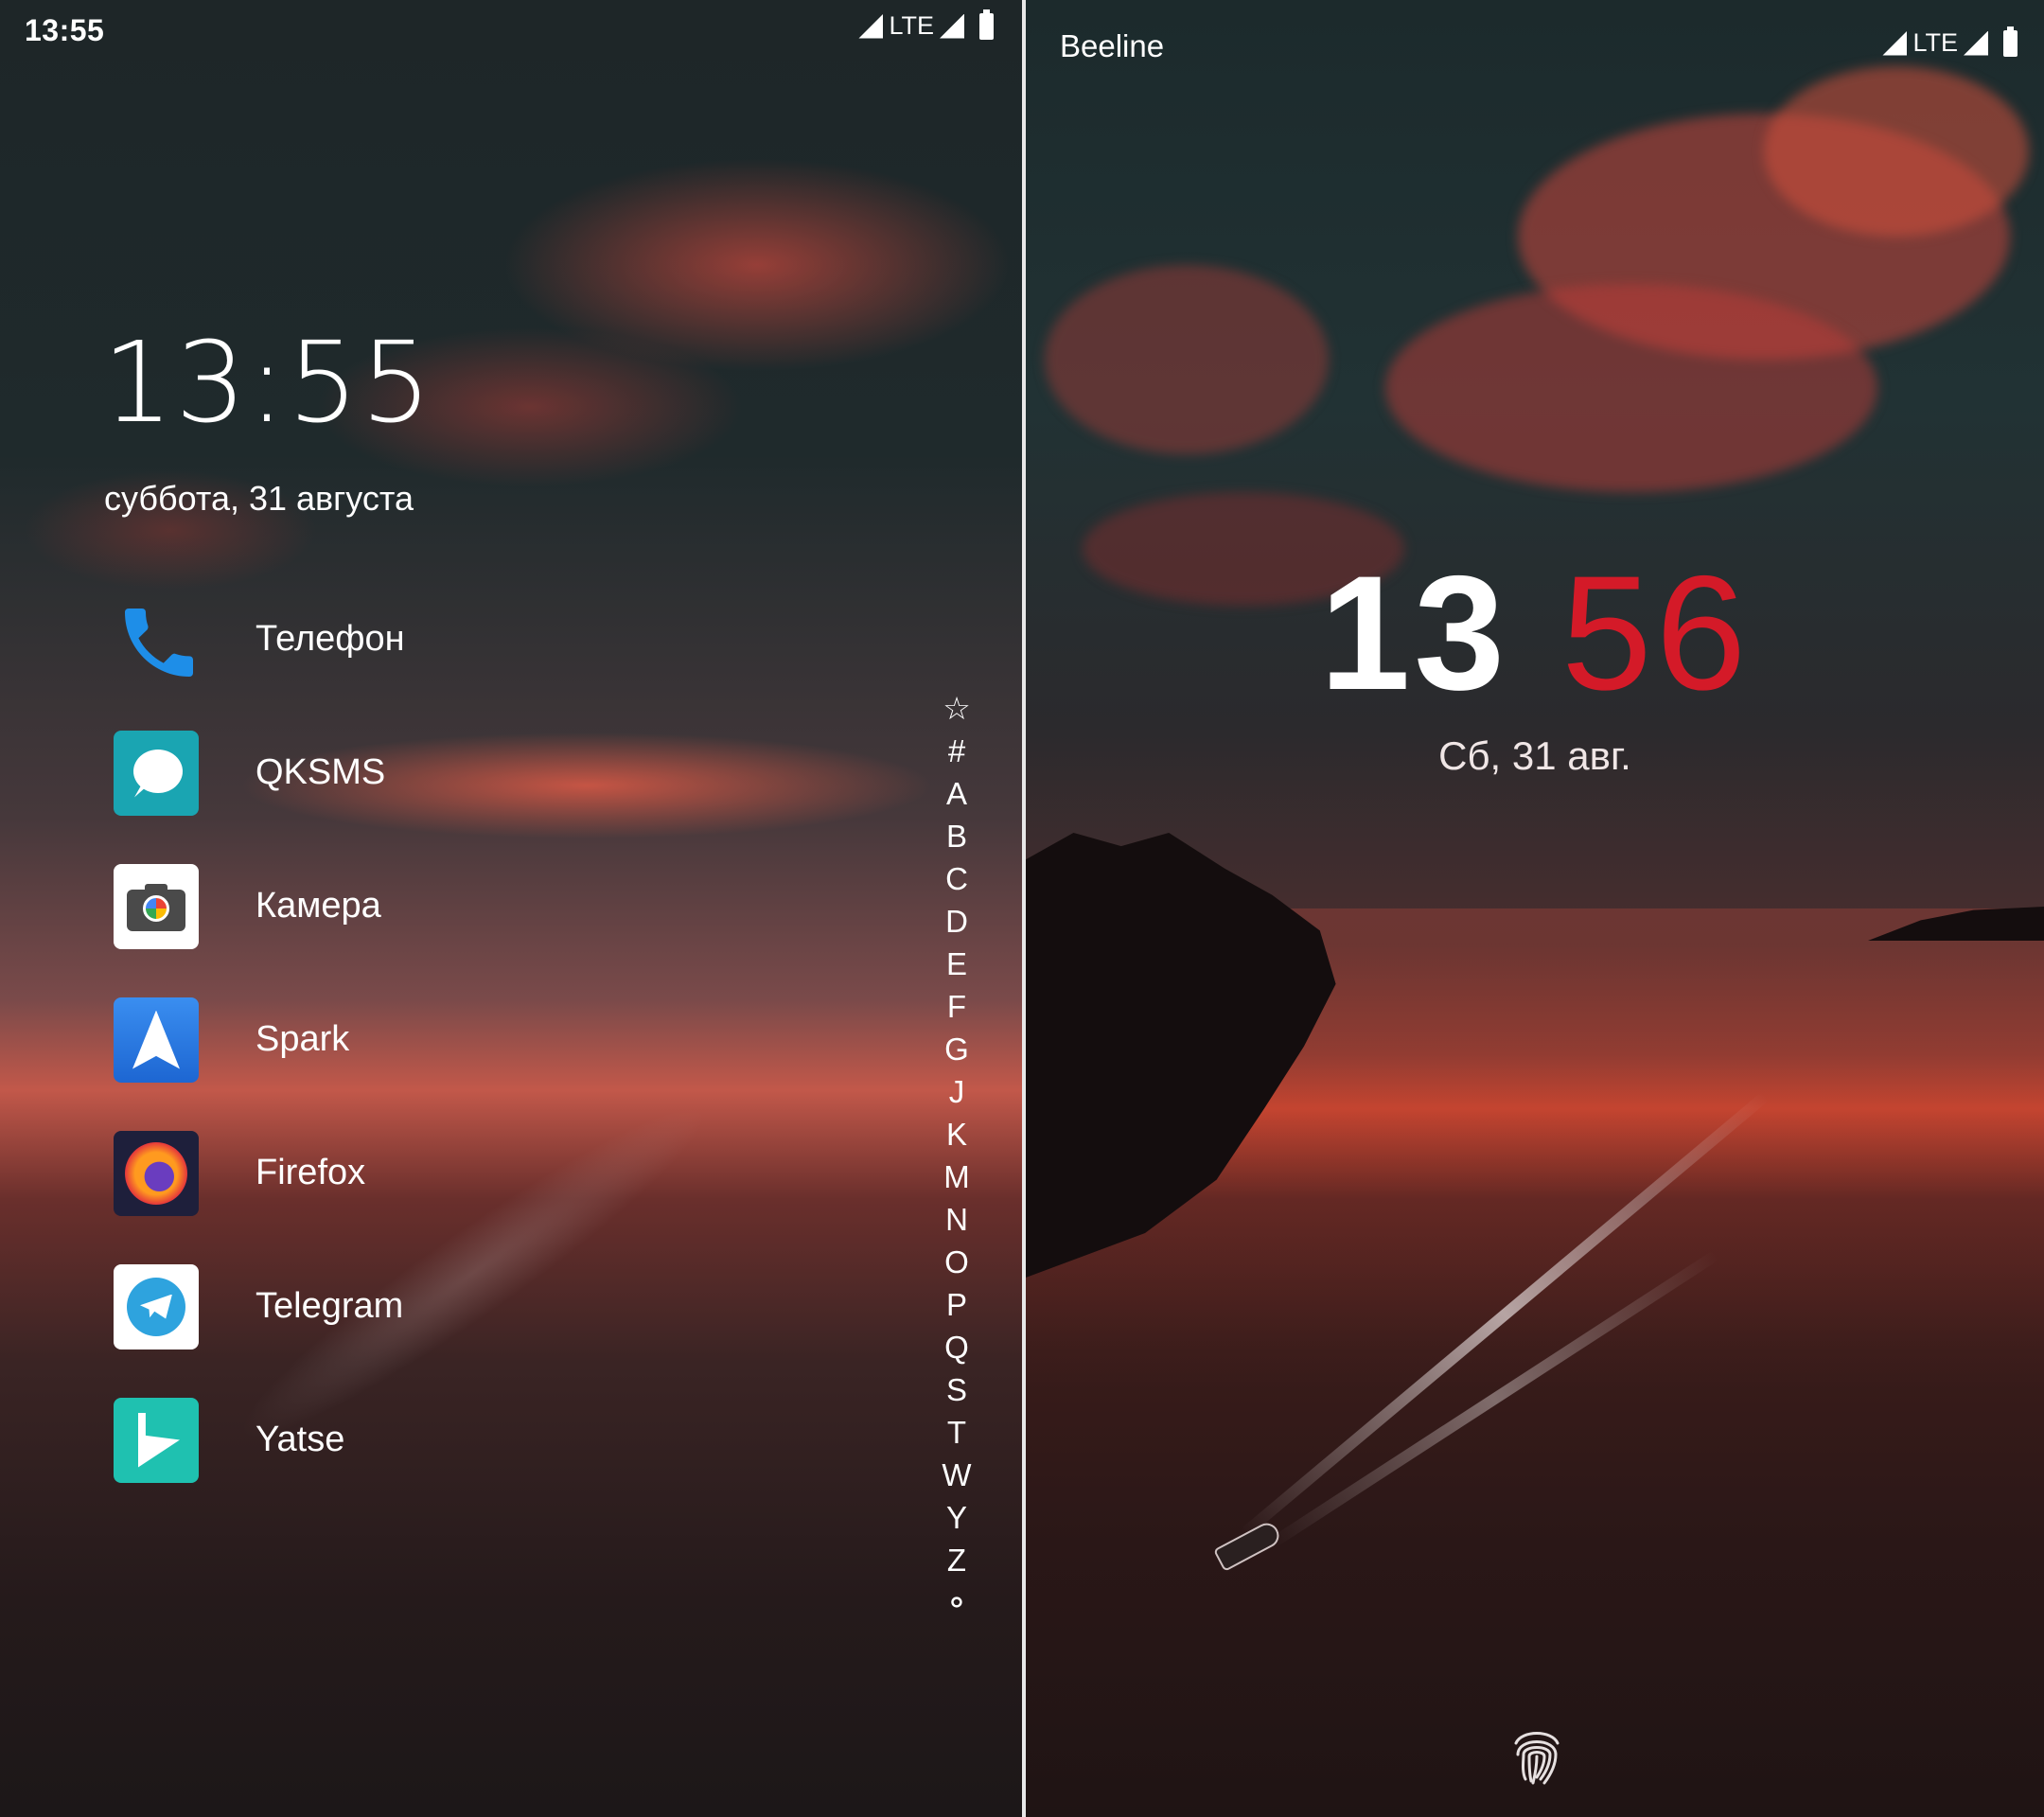  I want to click on index-letter: C, so click(957, 878).